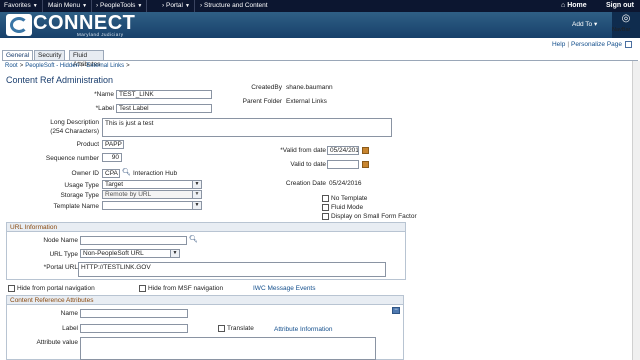 The image size is (640, 360). What do you see at coordinates (104, 94) in the screenshot?
I see `name-label: *Name` at bounding box center [104, 94].